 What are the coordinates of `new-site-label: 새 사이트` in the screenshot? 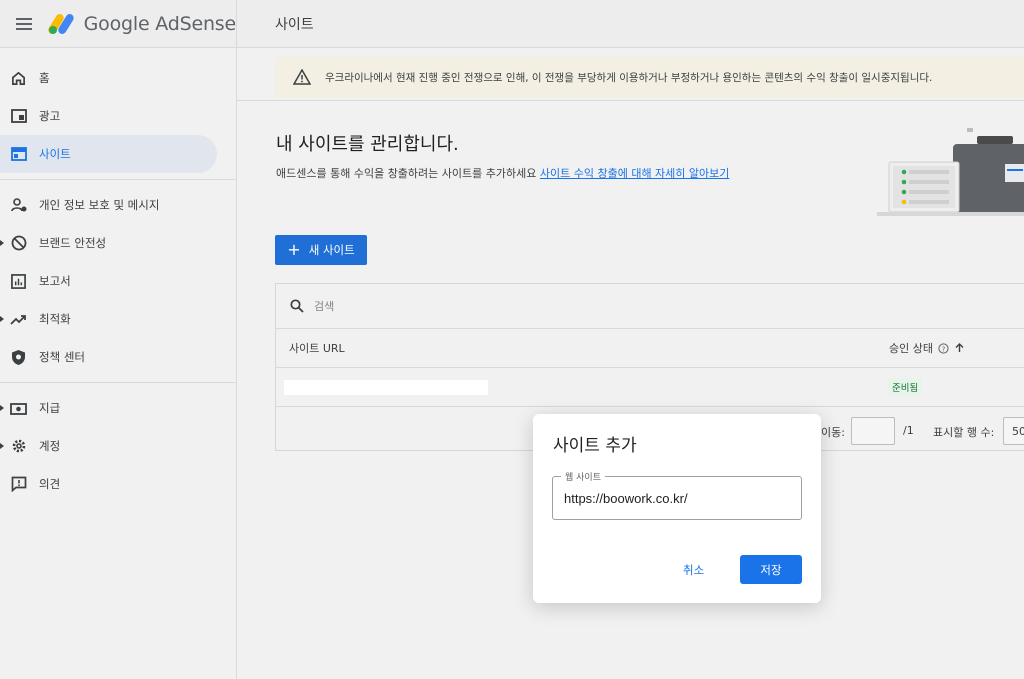 It's located at (331, 250).